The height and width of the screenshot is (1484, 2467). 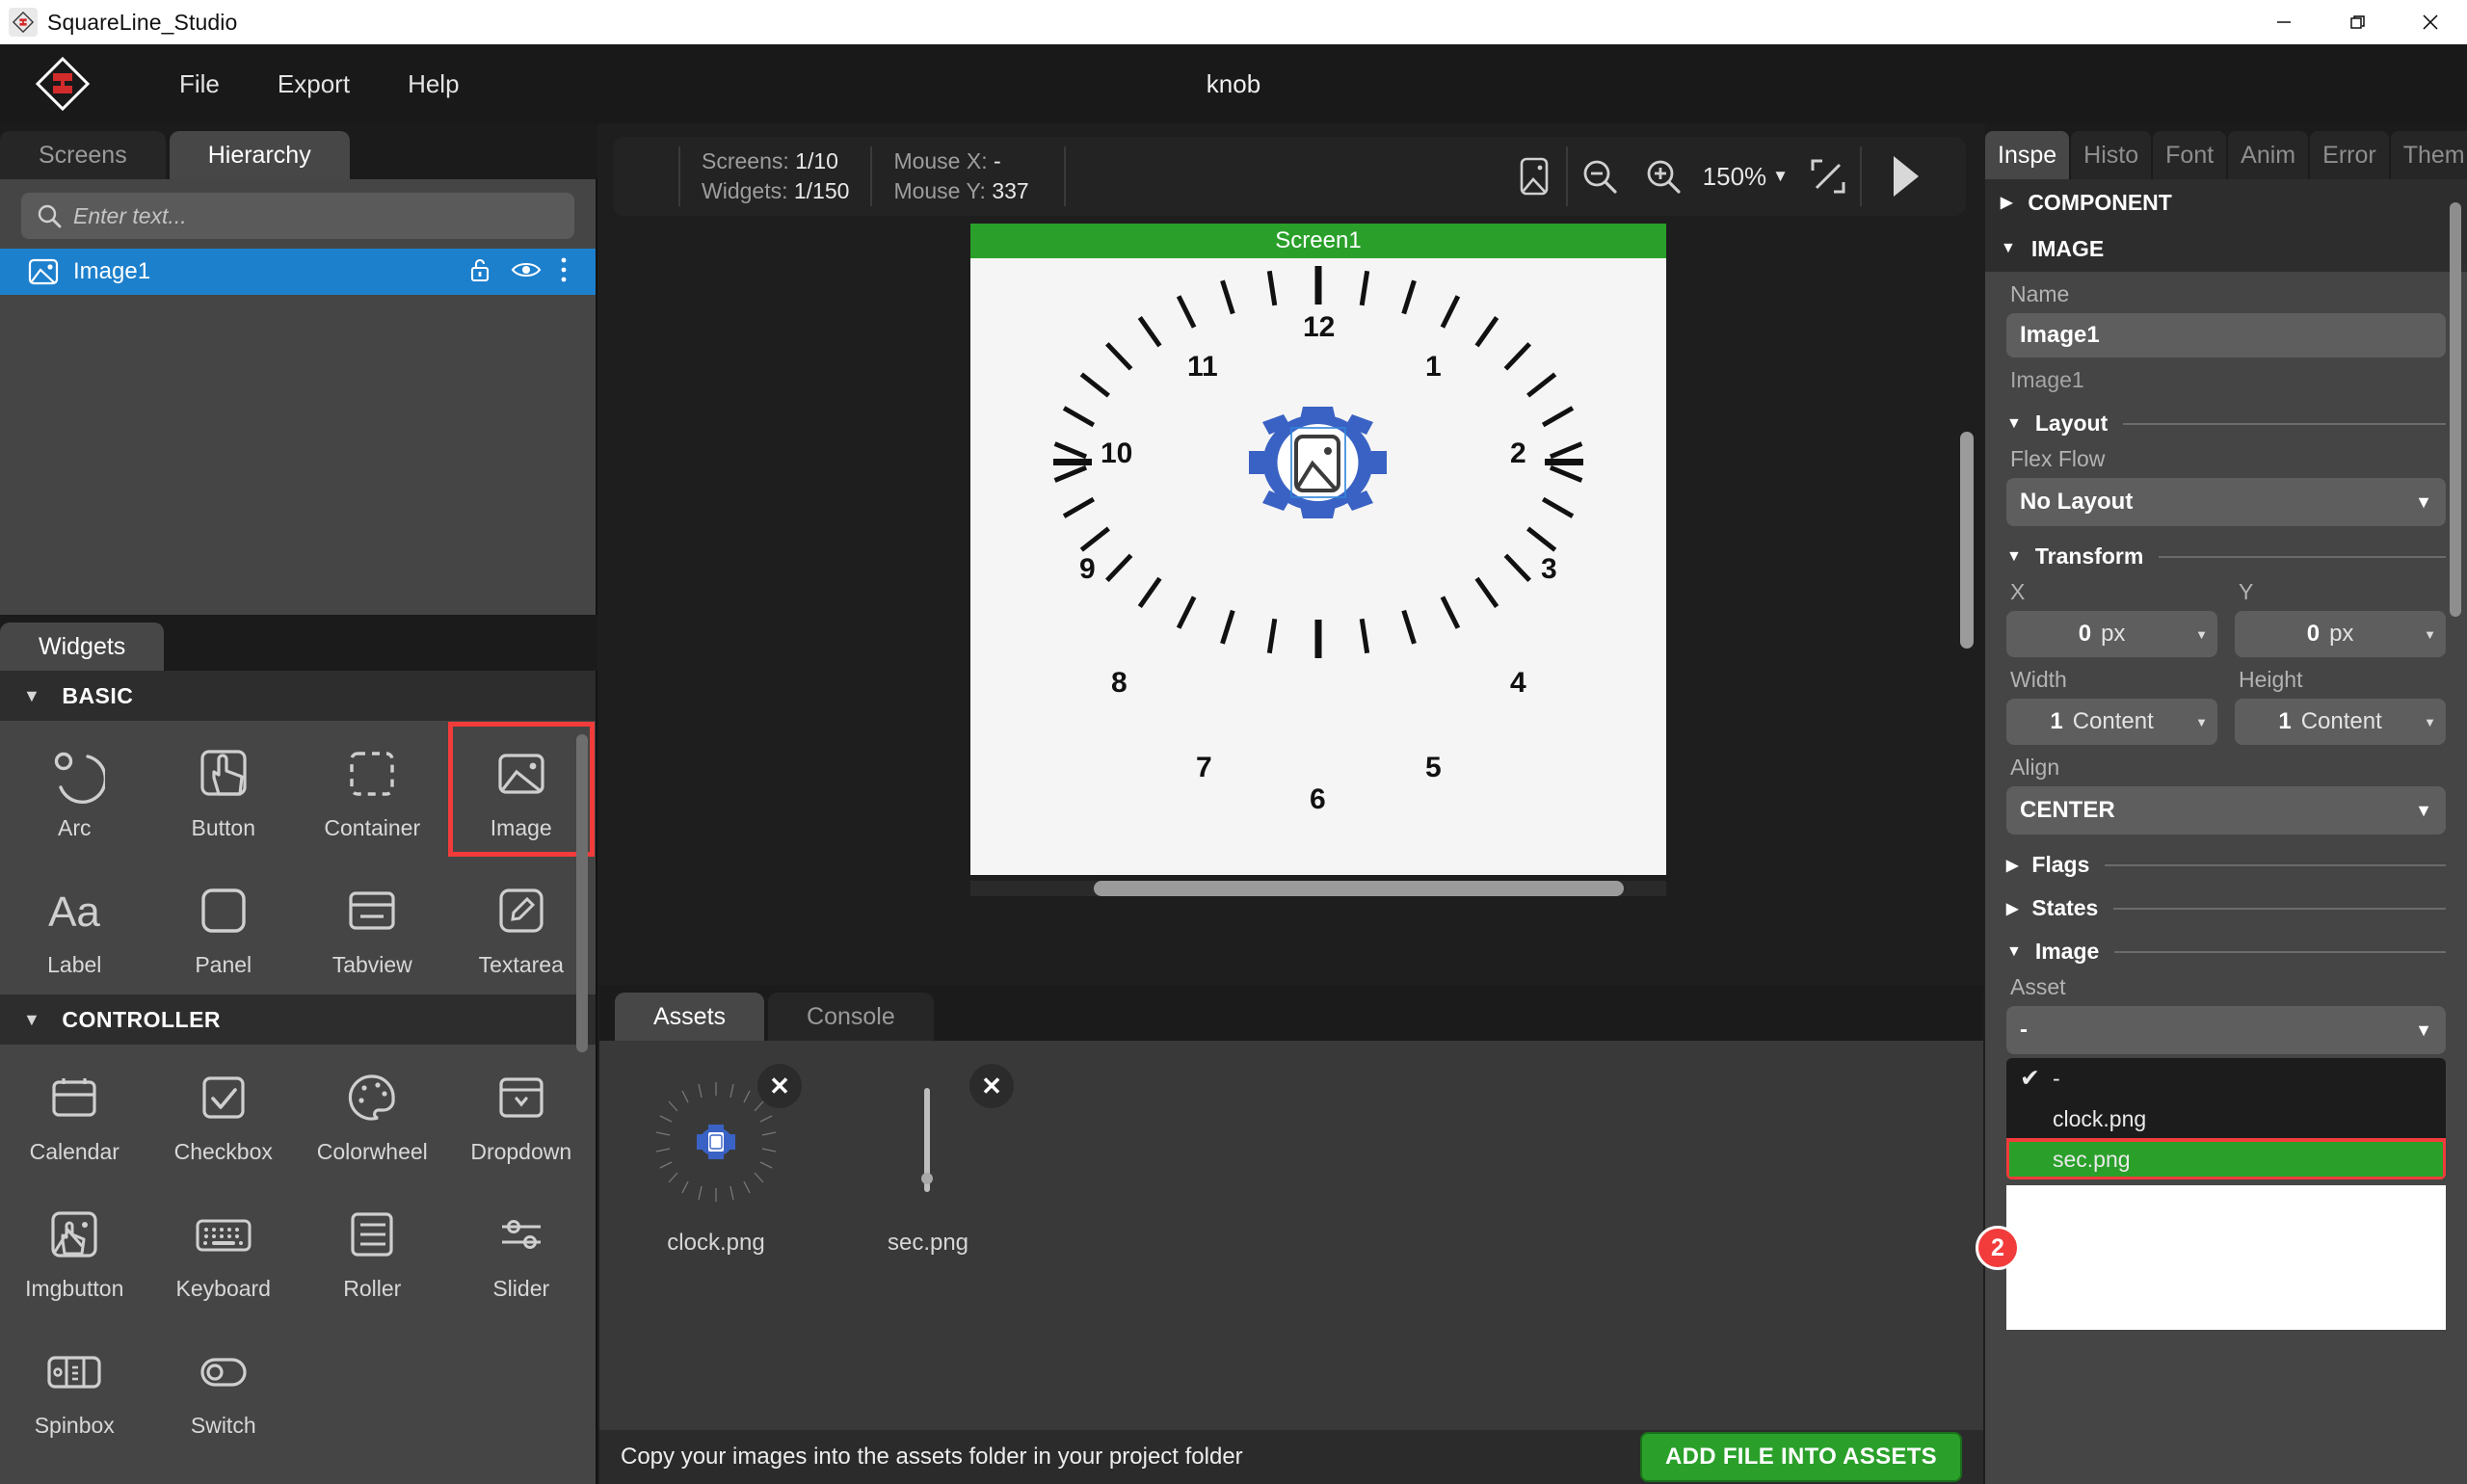 I want to click on flex-flow-select: No Layout ▼, so click(x=2226, y=502).